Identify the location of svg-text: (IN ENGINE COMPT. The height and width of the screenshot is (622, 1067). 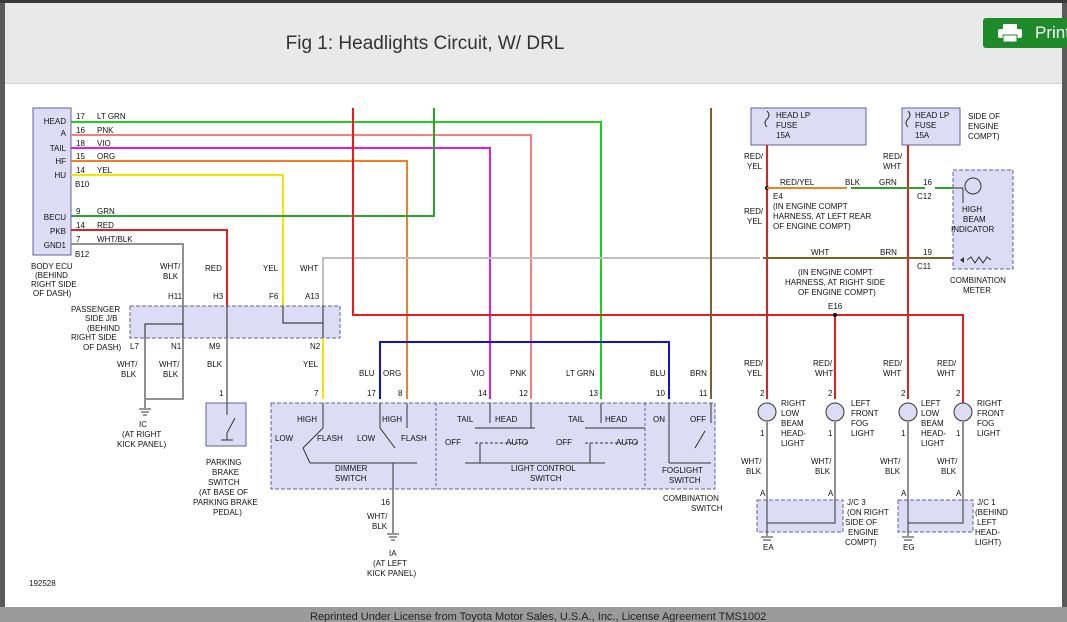
(835, 272).